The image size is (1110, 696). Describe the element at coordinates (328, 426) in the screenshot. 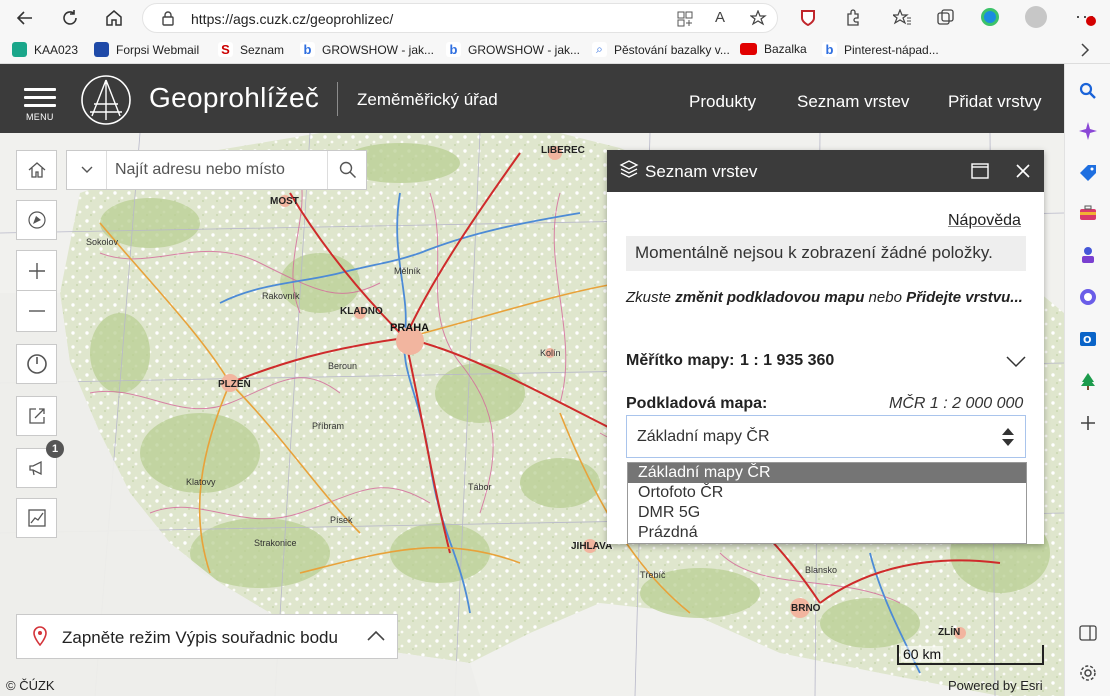

I see `place-label: Příbram` at that location.